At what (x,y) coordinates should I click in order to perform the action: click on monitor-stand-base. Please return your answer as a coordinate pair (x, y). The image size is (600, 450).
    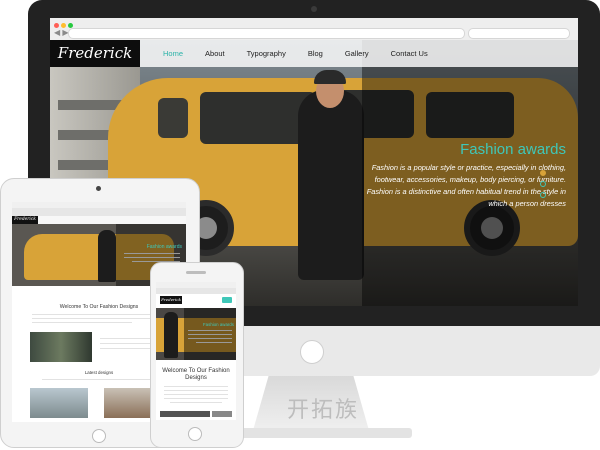
    Looking at the image, I should click on (324, 433).